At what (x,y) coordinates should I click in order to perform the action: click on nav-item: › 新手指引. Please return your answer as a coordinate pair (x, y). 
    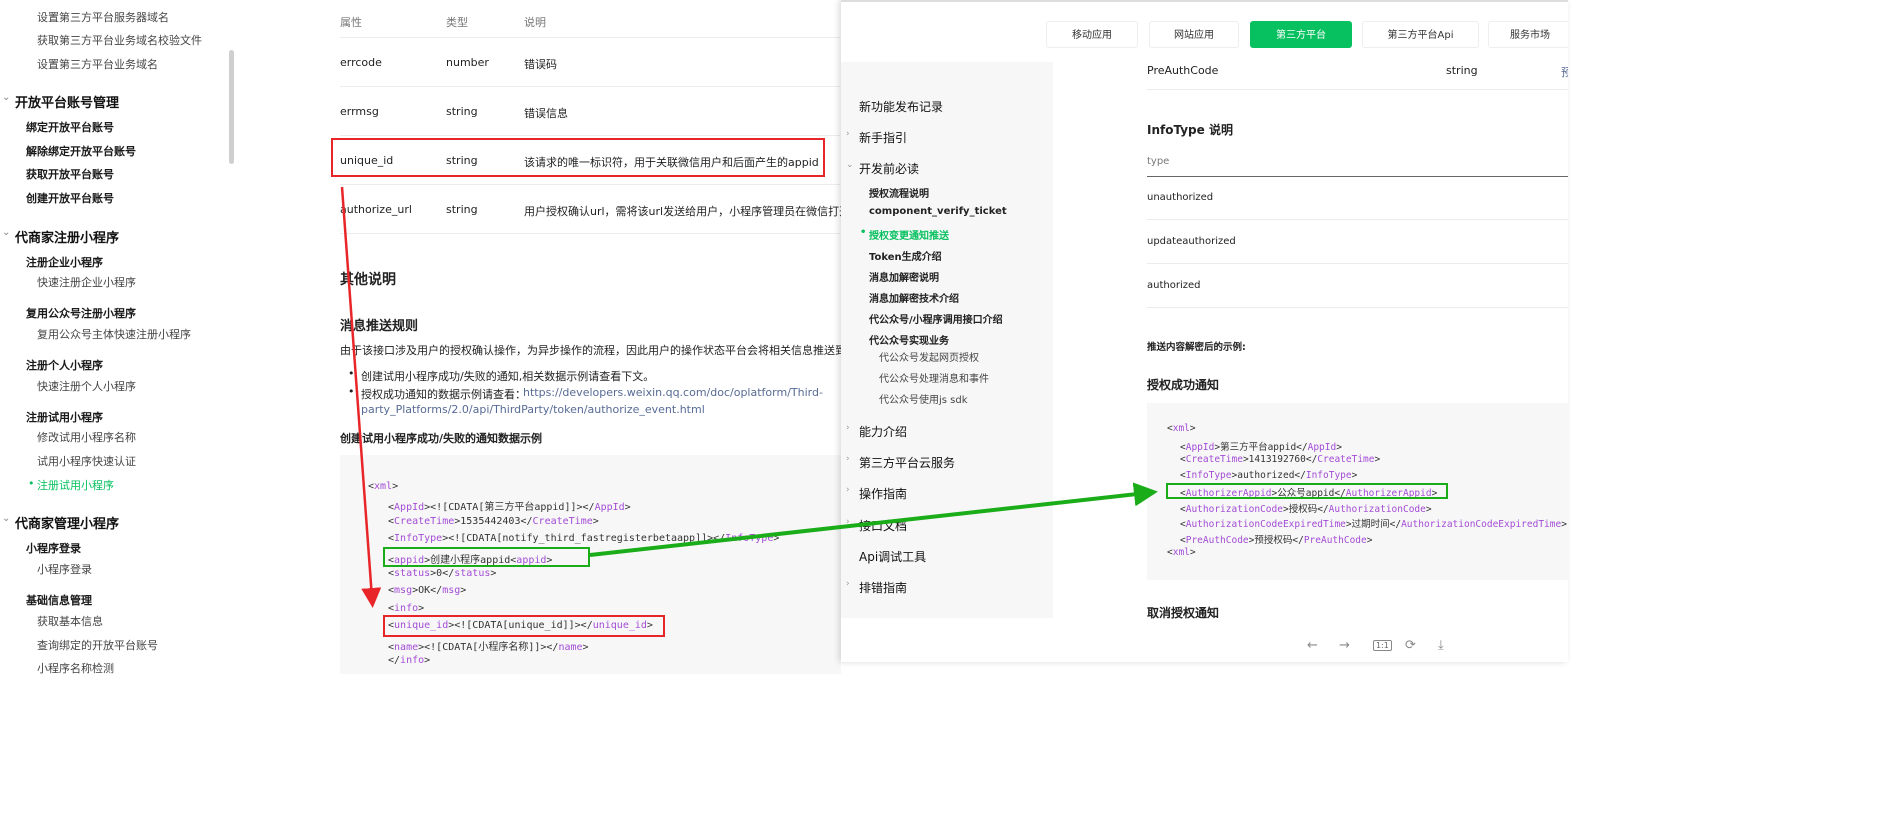
    Looking at the image, I should click on (877, 137).